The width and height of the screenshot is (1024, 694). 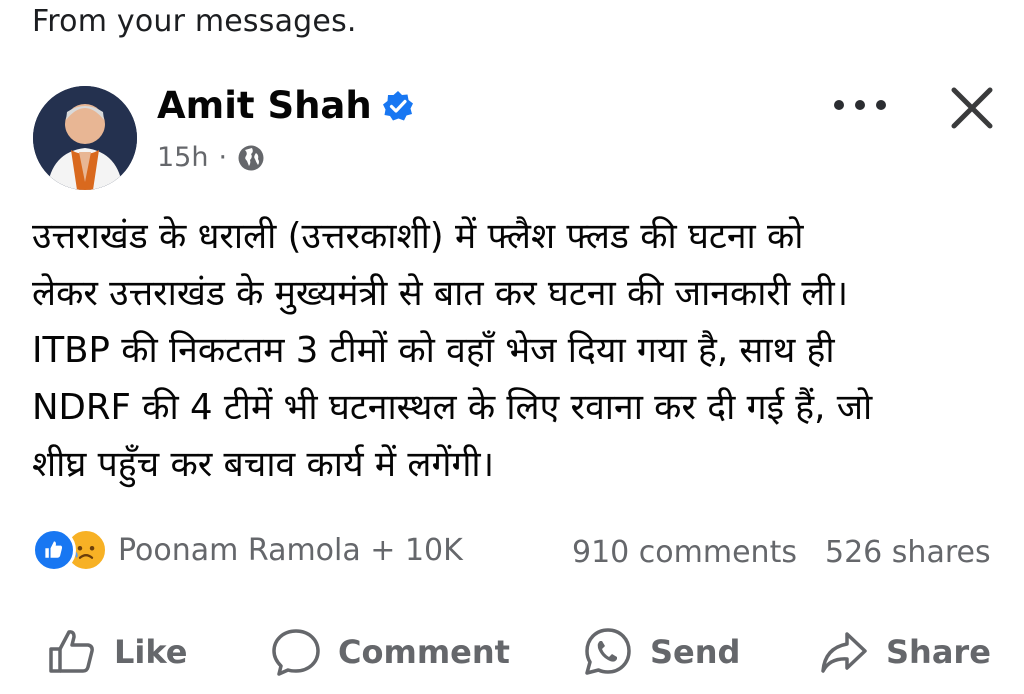 I want to click on close-icon, so click(x=972, y=108).